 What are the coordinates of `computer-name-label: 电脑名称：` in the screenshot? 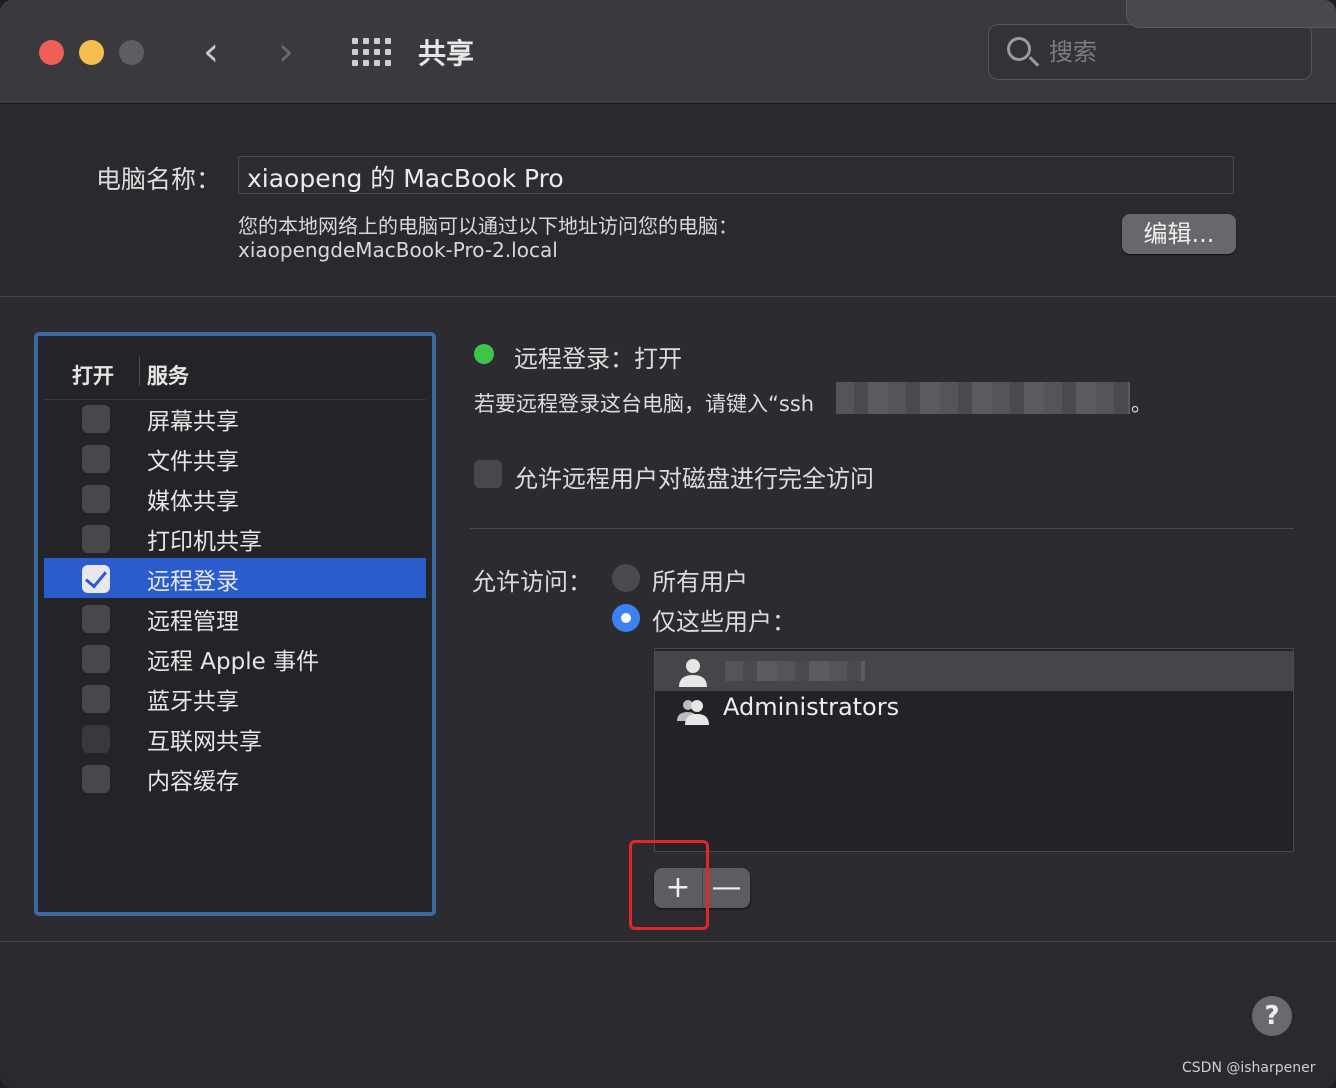 It's located at (159, 179).